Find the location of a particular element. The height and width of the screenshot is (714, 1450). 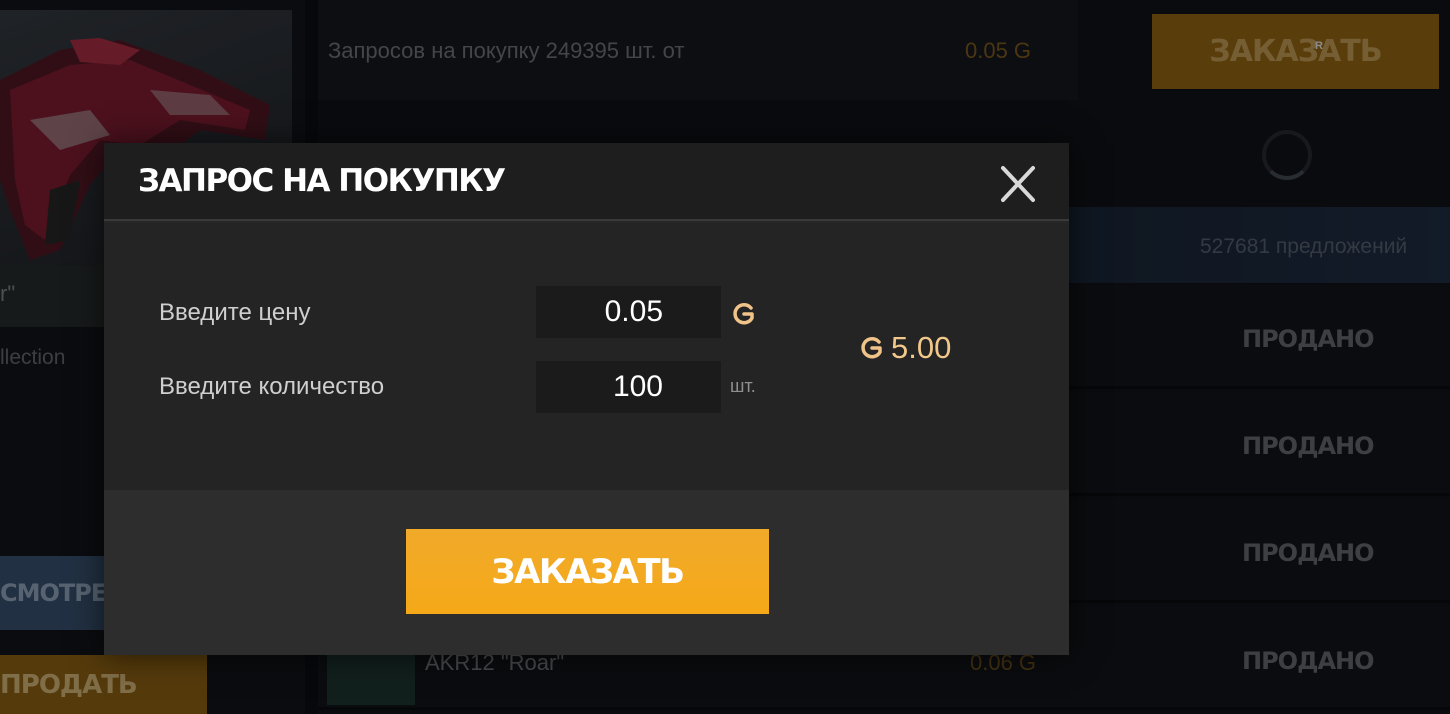

quantity-input is located at coordinates (628, 387).